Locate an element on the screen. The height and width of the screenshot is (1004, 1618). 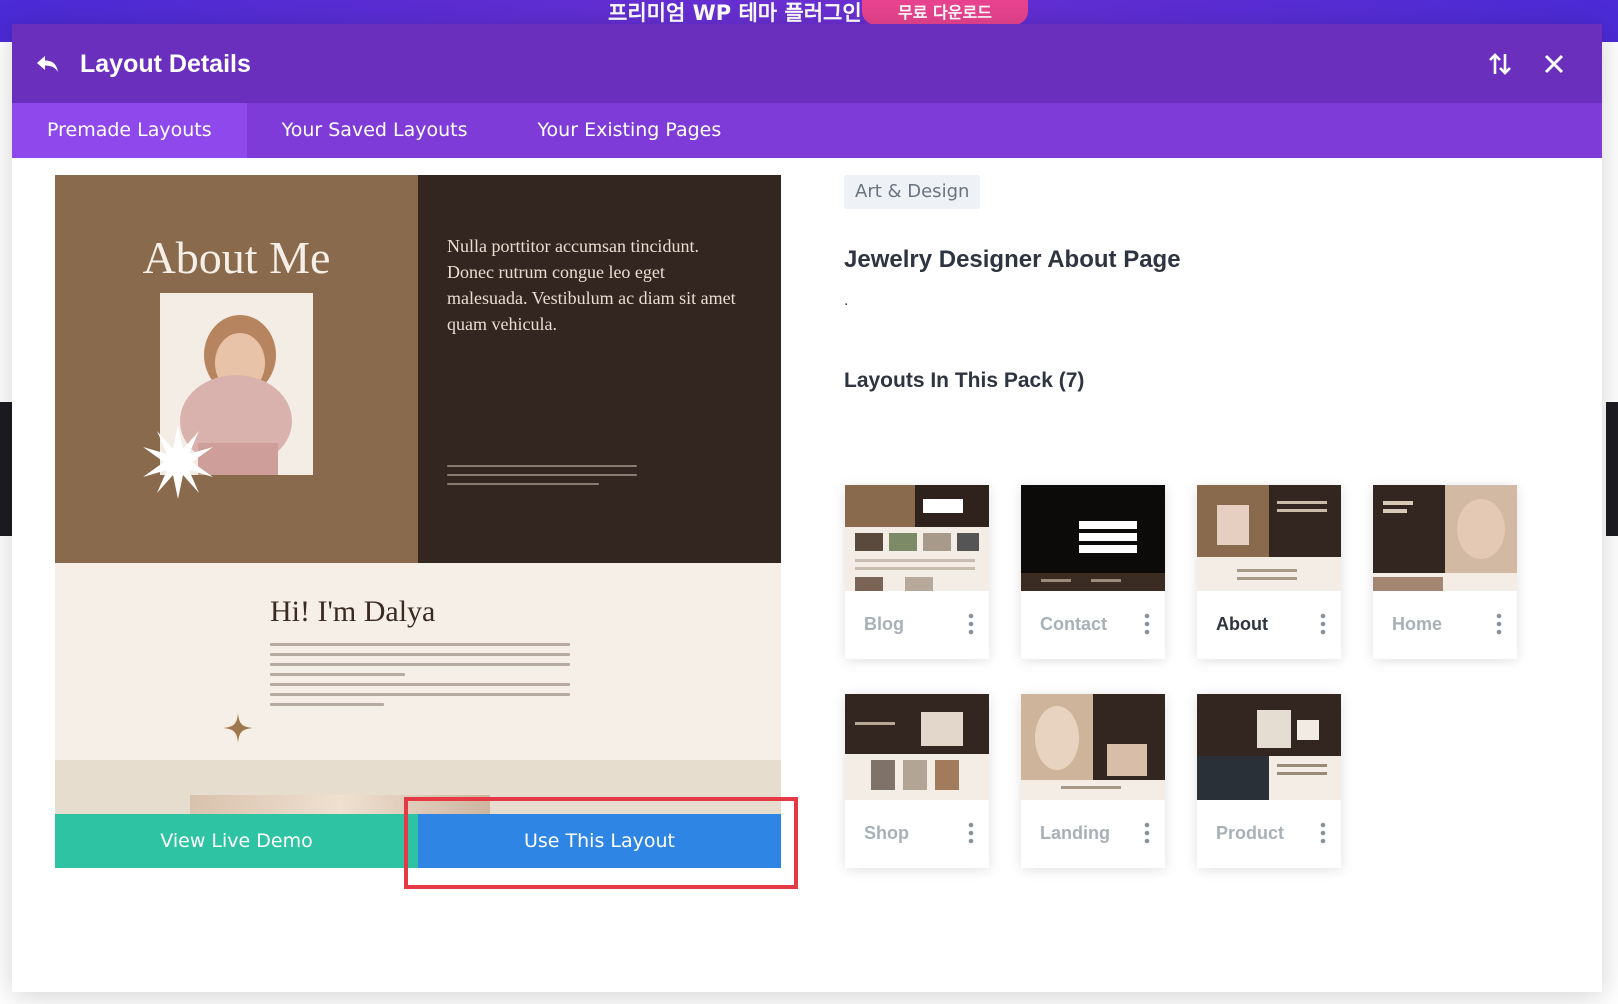
pack-card-label: Shop is located at coordinates (886, 833).